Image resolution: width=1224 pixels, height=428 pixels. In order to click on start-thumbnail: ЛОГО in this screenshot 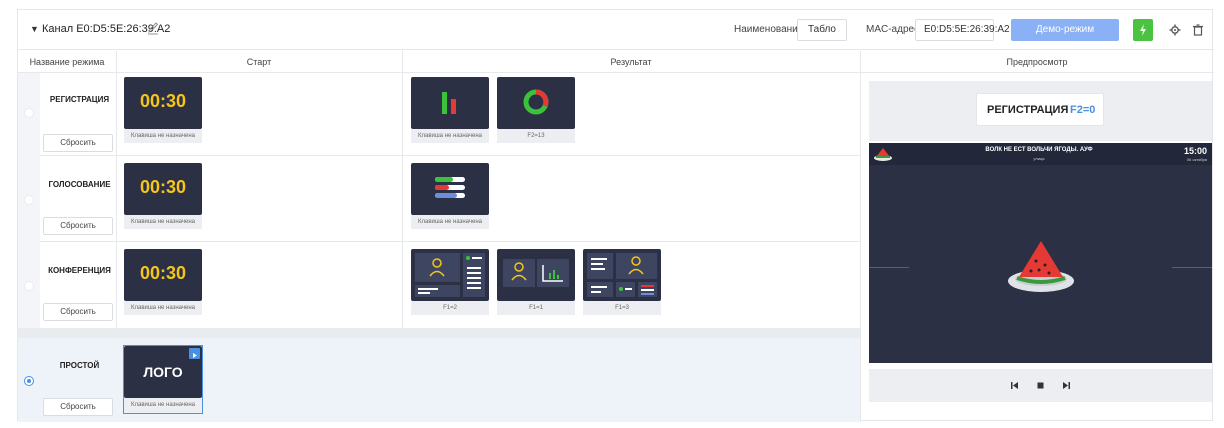, I will do `click(163, 372)`.